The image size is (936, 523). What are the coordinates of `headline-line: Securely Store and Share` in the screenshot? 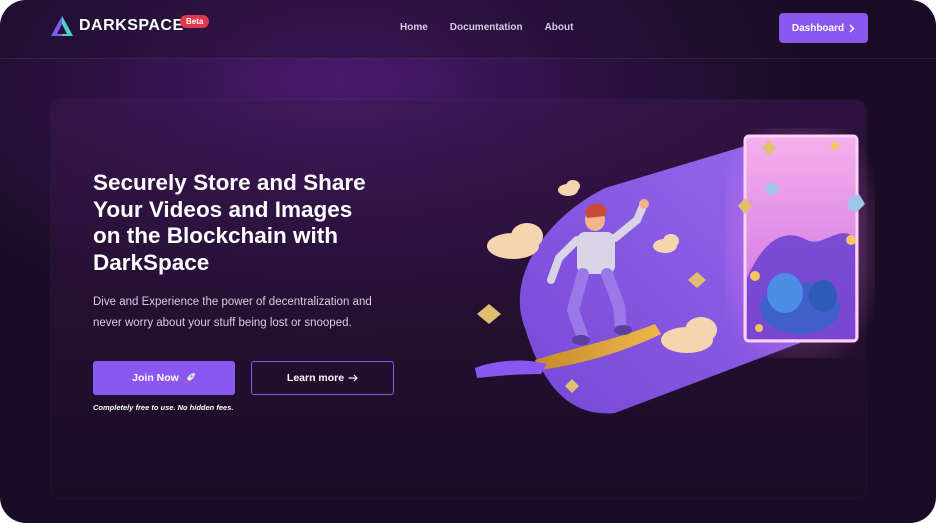 It's located at (229, 182).